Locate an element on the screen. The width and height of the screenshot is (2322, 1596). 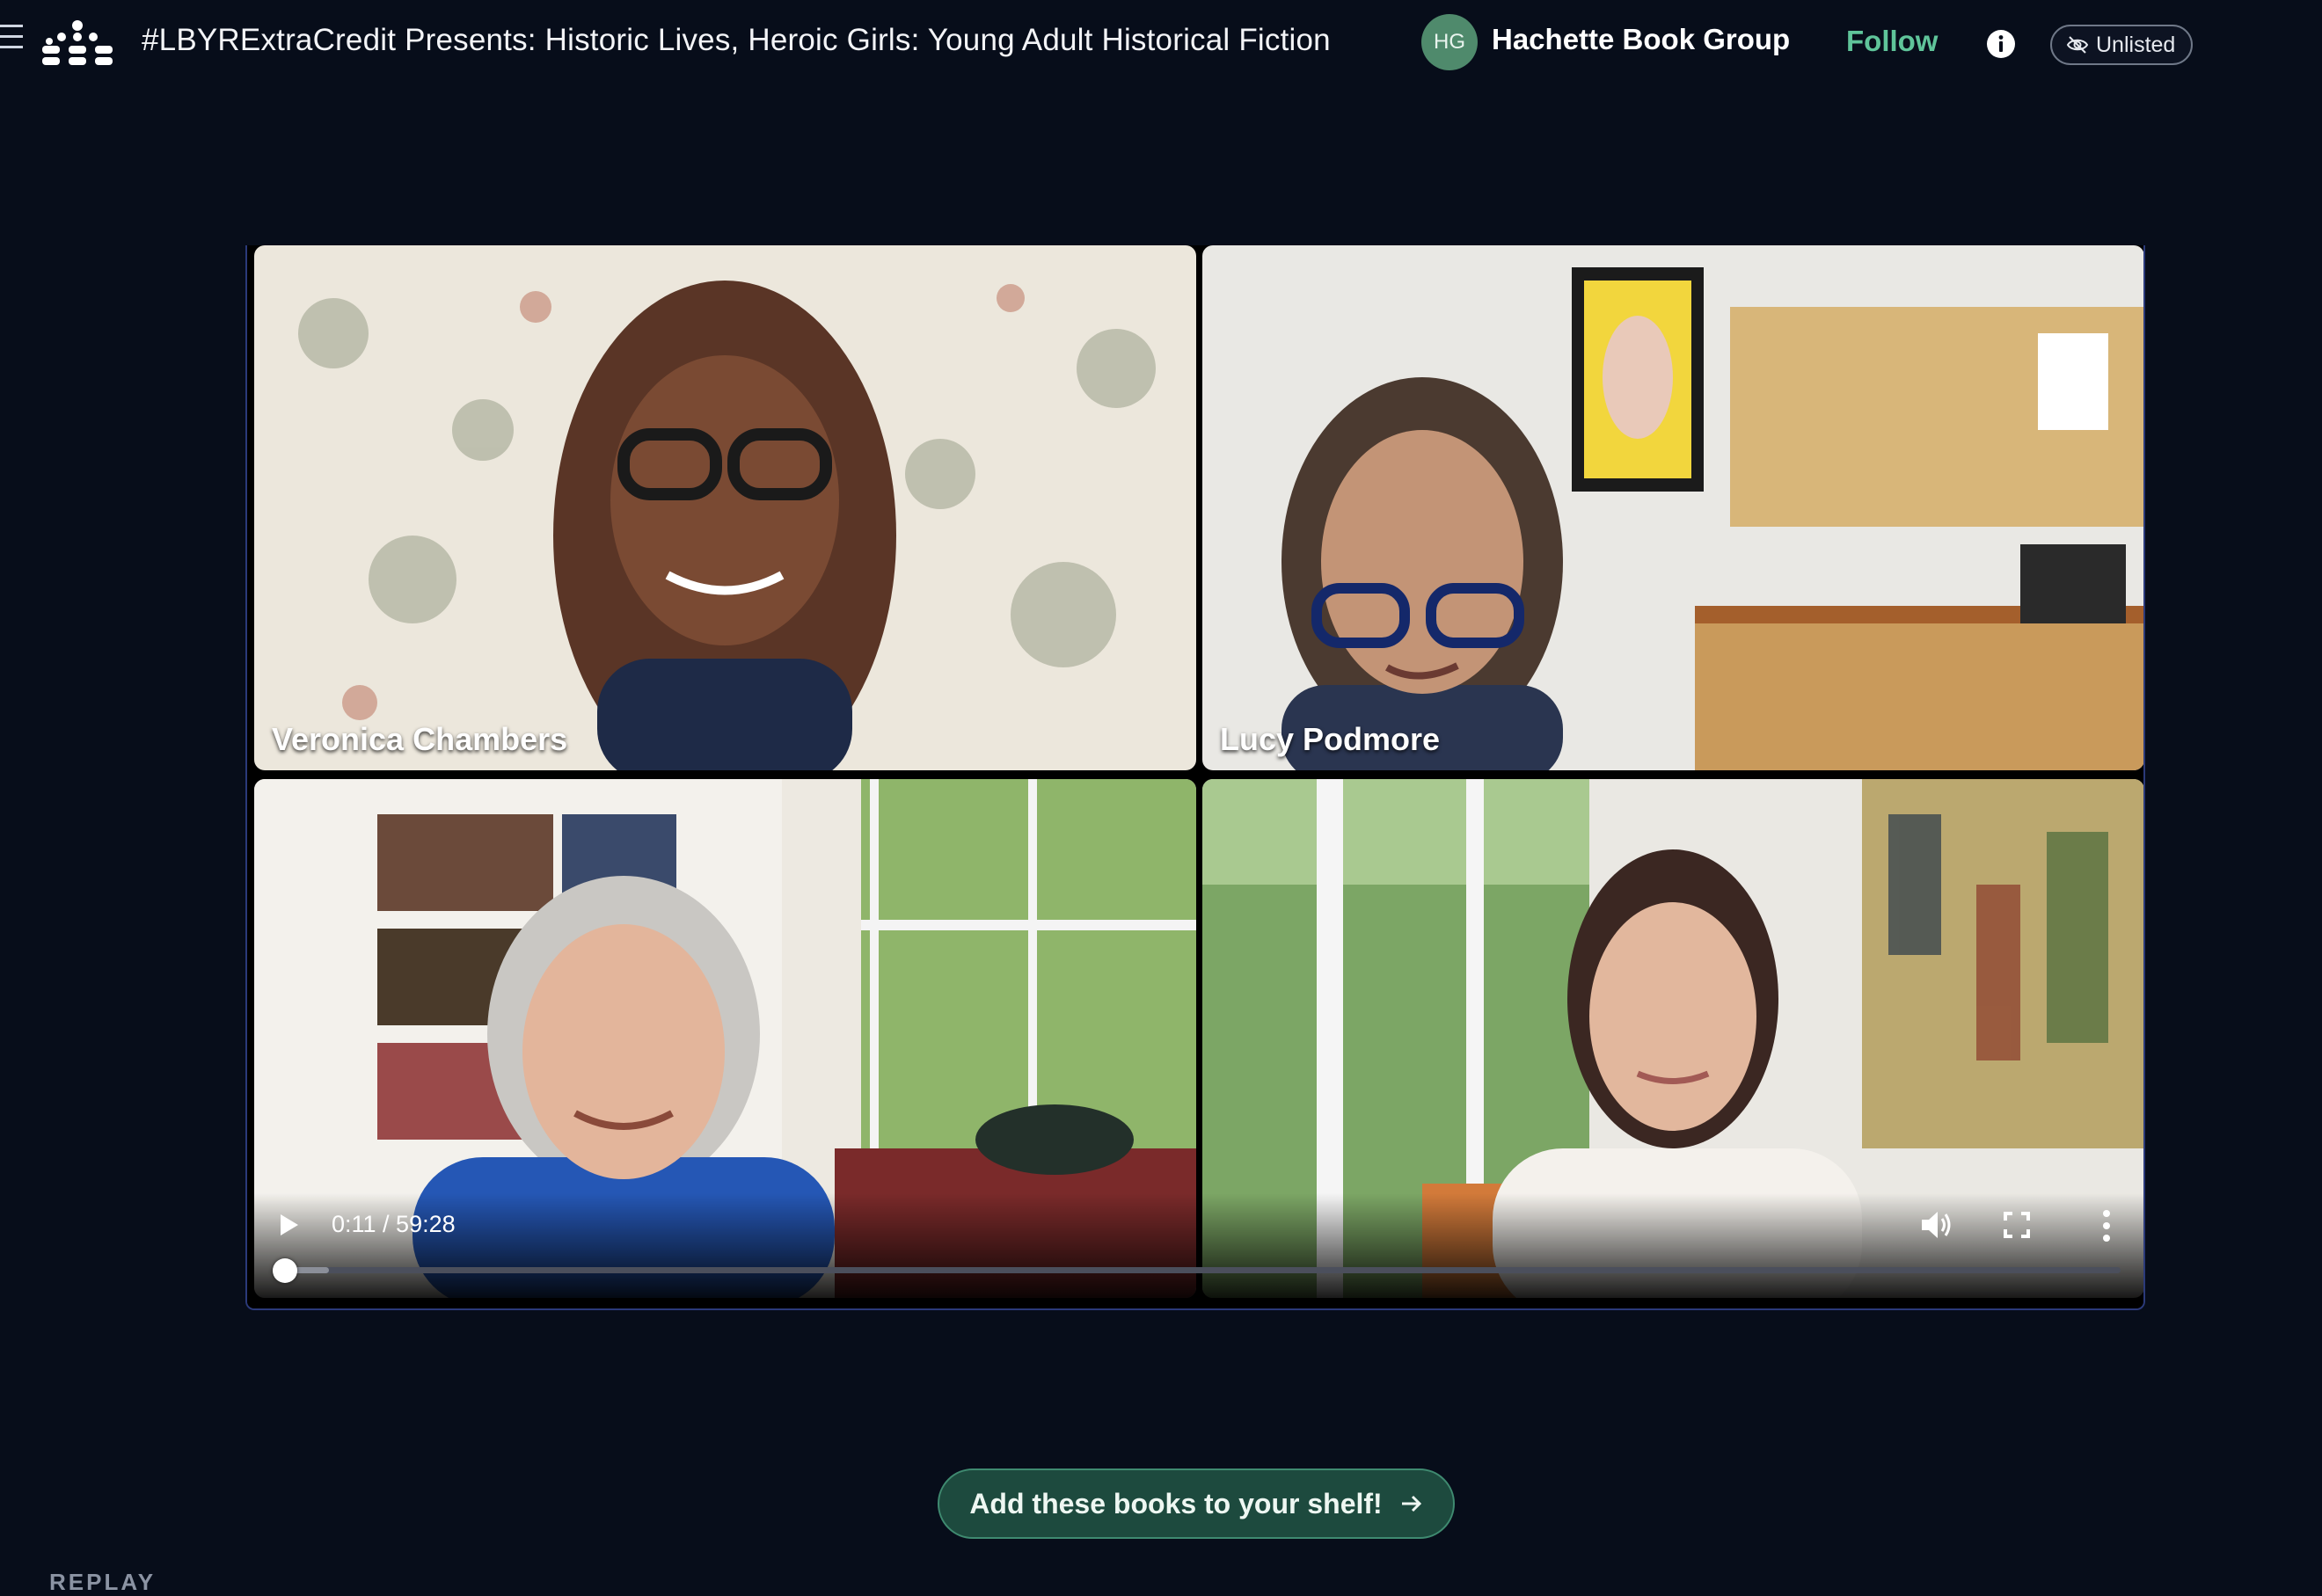
player-controls is located at coordinates (1195, 1250).